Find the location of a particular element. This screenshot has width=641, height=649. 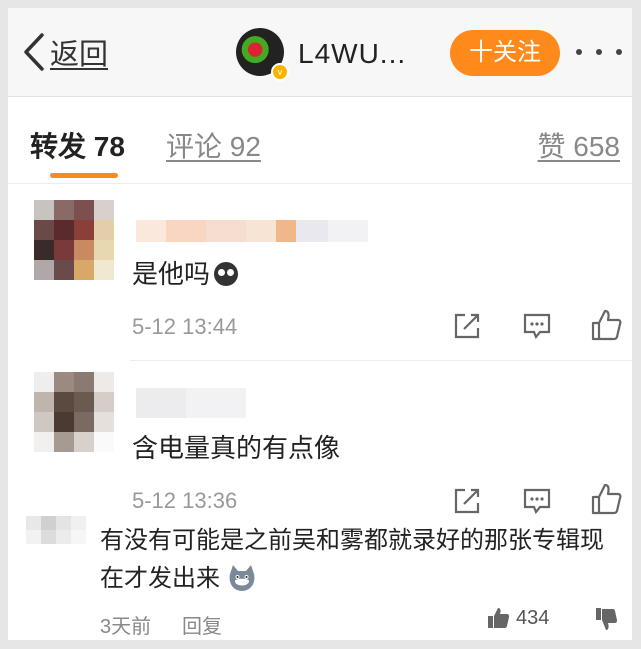

like-count: 434 is located at coordinates (533, 617).